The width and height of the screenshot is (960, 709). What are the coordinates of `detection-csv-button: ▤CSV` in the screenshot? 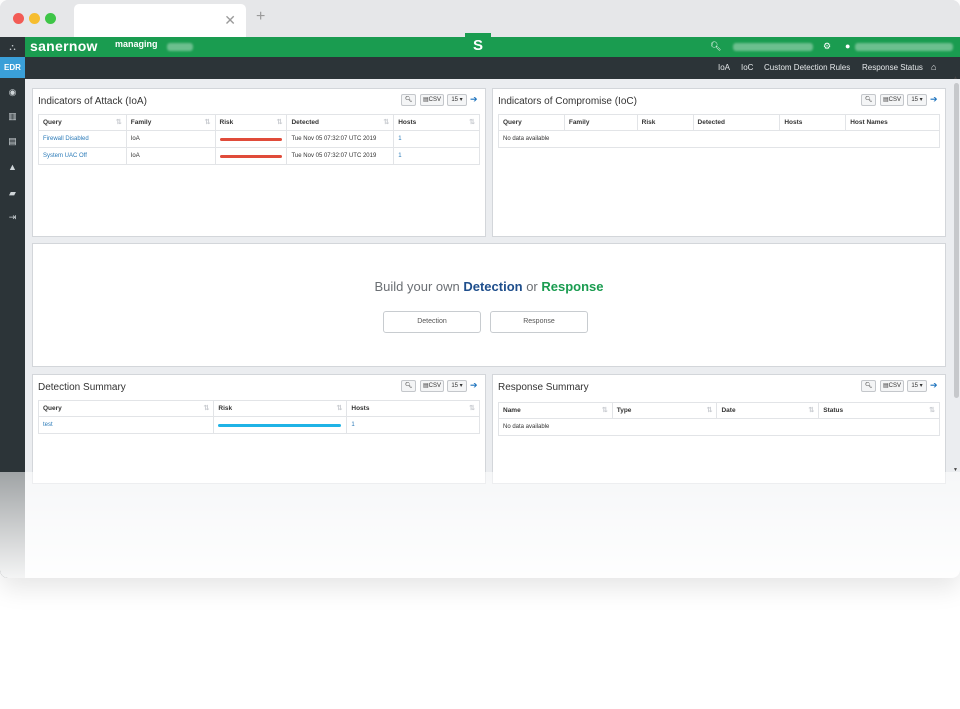 It's located at (432, 386).